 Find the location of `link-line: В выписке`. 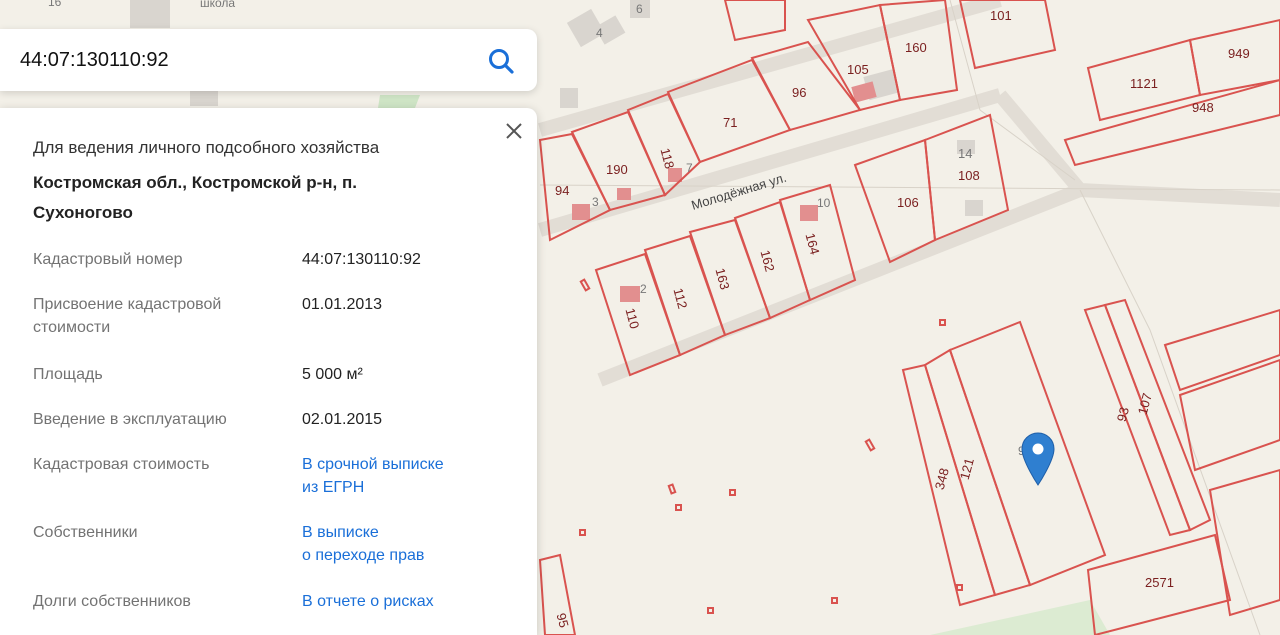

link-line: В выписке is located at coordinates (340, 532).